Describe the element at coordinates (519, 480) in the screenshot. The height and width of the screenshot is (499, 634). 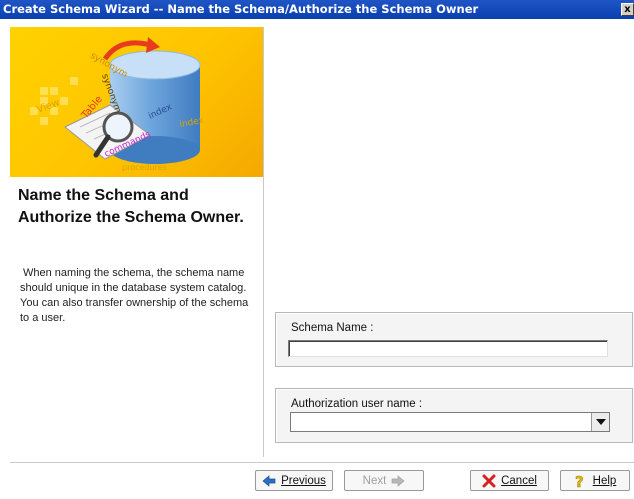
I see `cancel-button-label: Cancel` at that location.